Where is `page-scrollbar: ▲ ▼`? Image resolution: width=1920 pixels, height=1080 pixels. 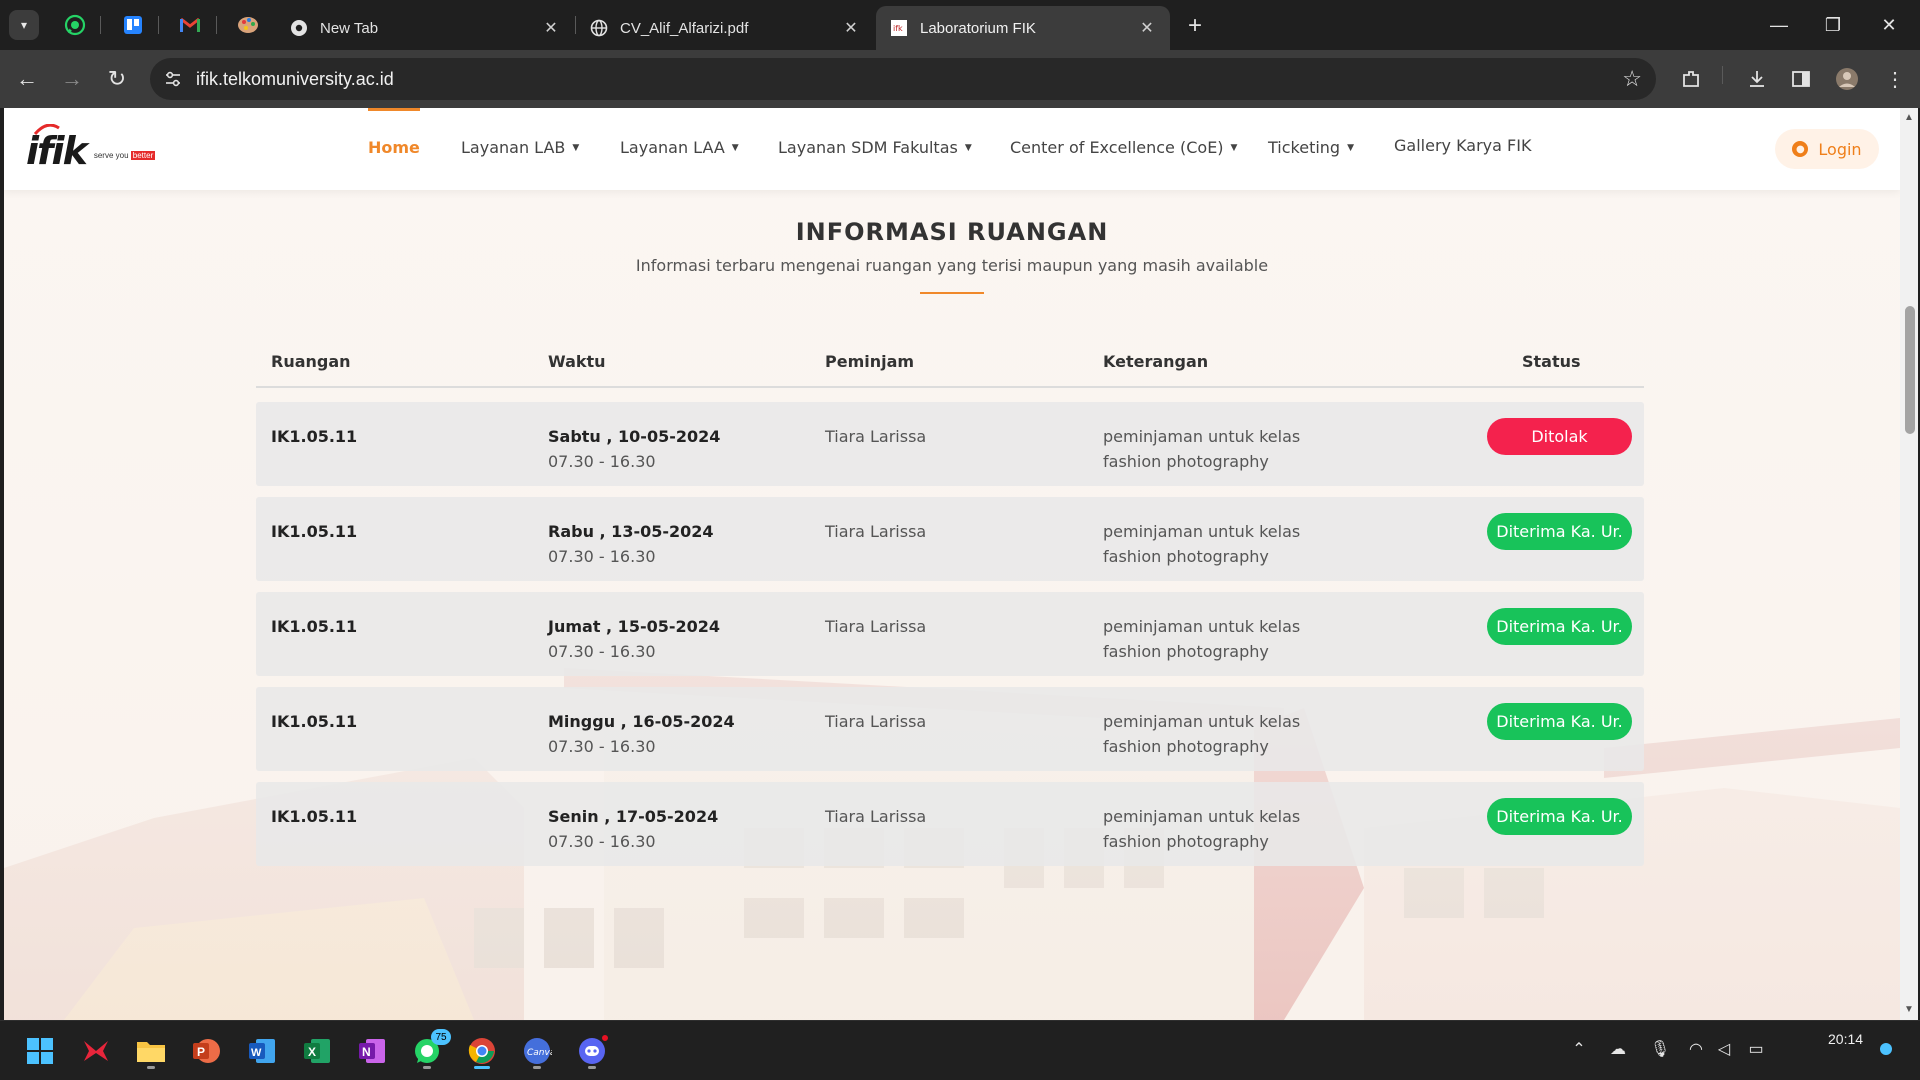
page-scrollbar: ▲ ▼ is located at coordinates (1909, 564).